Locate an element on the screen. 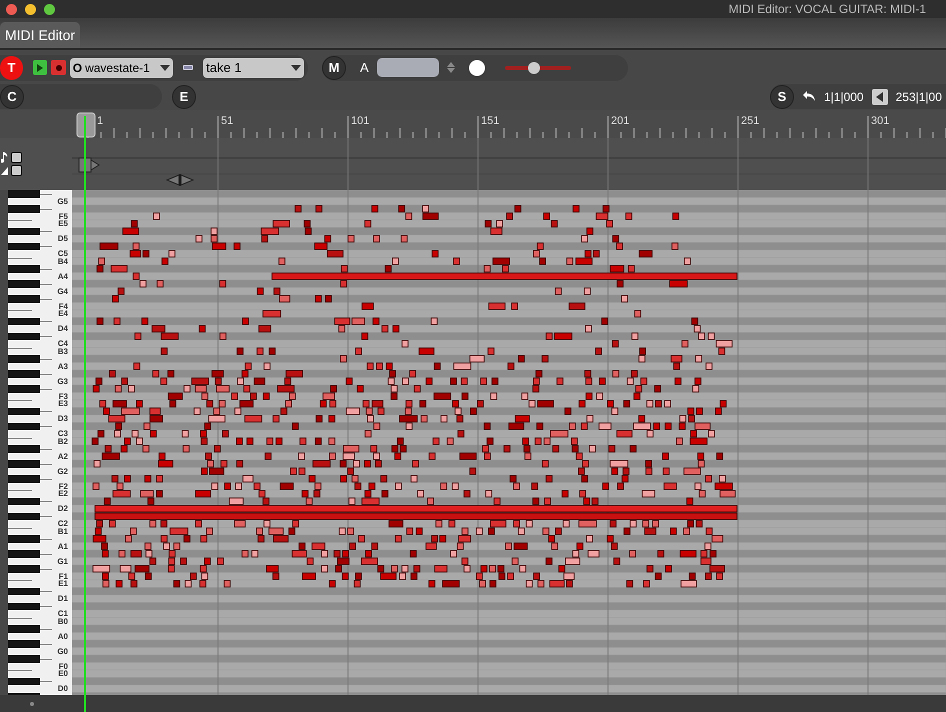 The height and width of the screenshot is (712, 946). key-label: D4 is located at coordinates (63, 328).